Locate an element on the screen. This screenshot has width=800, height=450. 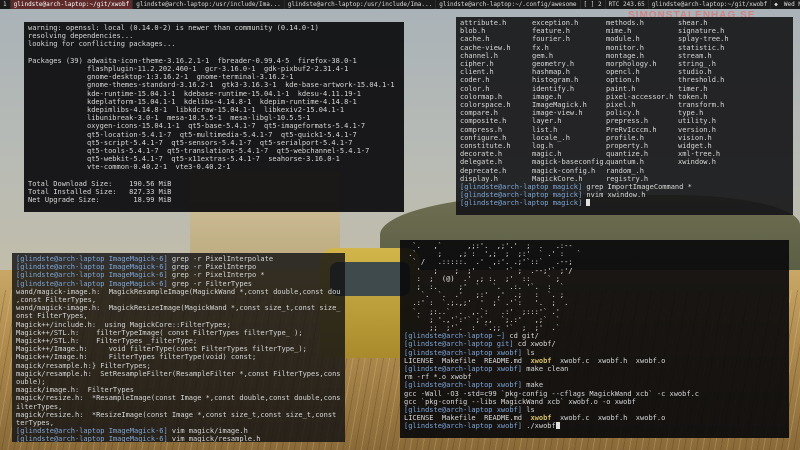
file-name: deprecate.h is located at coordinates (483, 170).